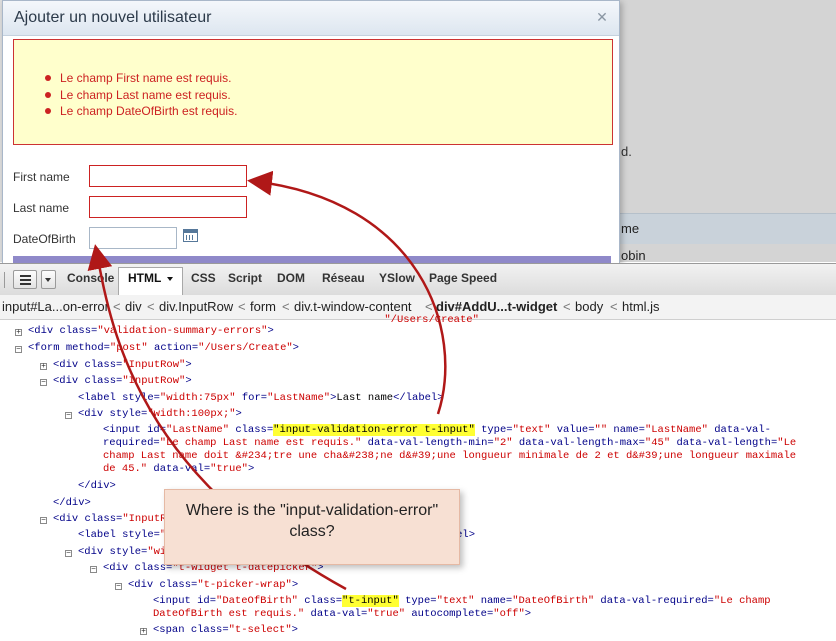 This screenshot has width=836, height=641. I want to click on tab-css: CSS, so click(203, 278).